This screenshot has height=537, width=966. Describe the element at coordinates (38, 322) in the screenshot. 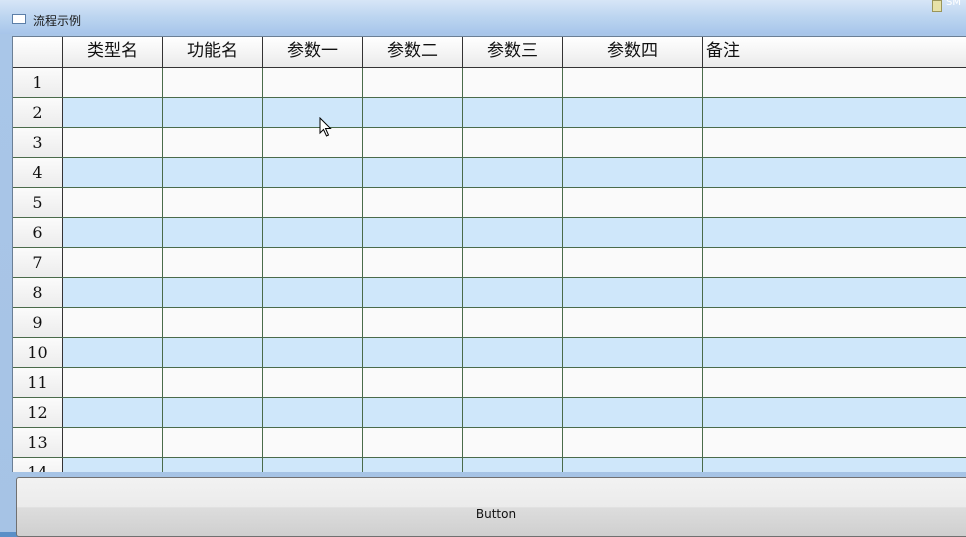

I see `row-header: 9` at that location.